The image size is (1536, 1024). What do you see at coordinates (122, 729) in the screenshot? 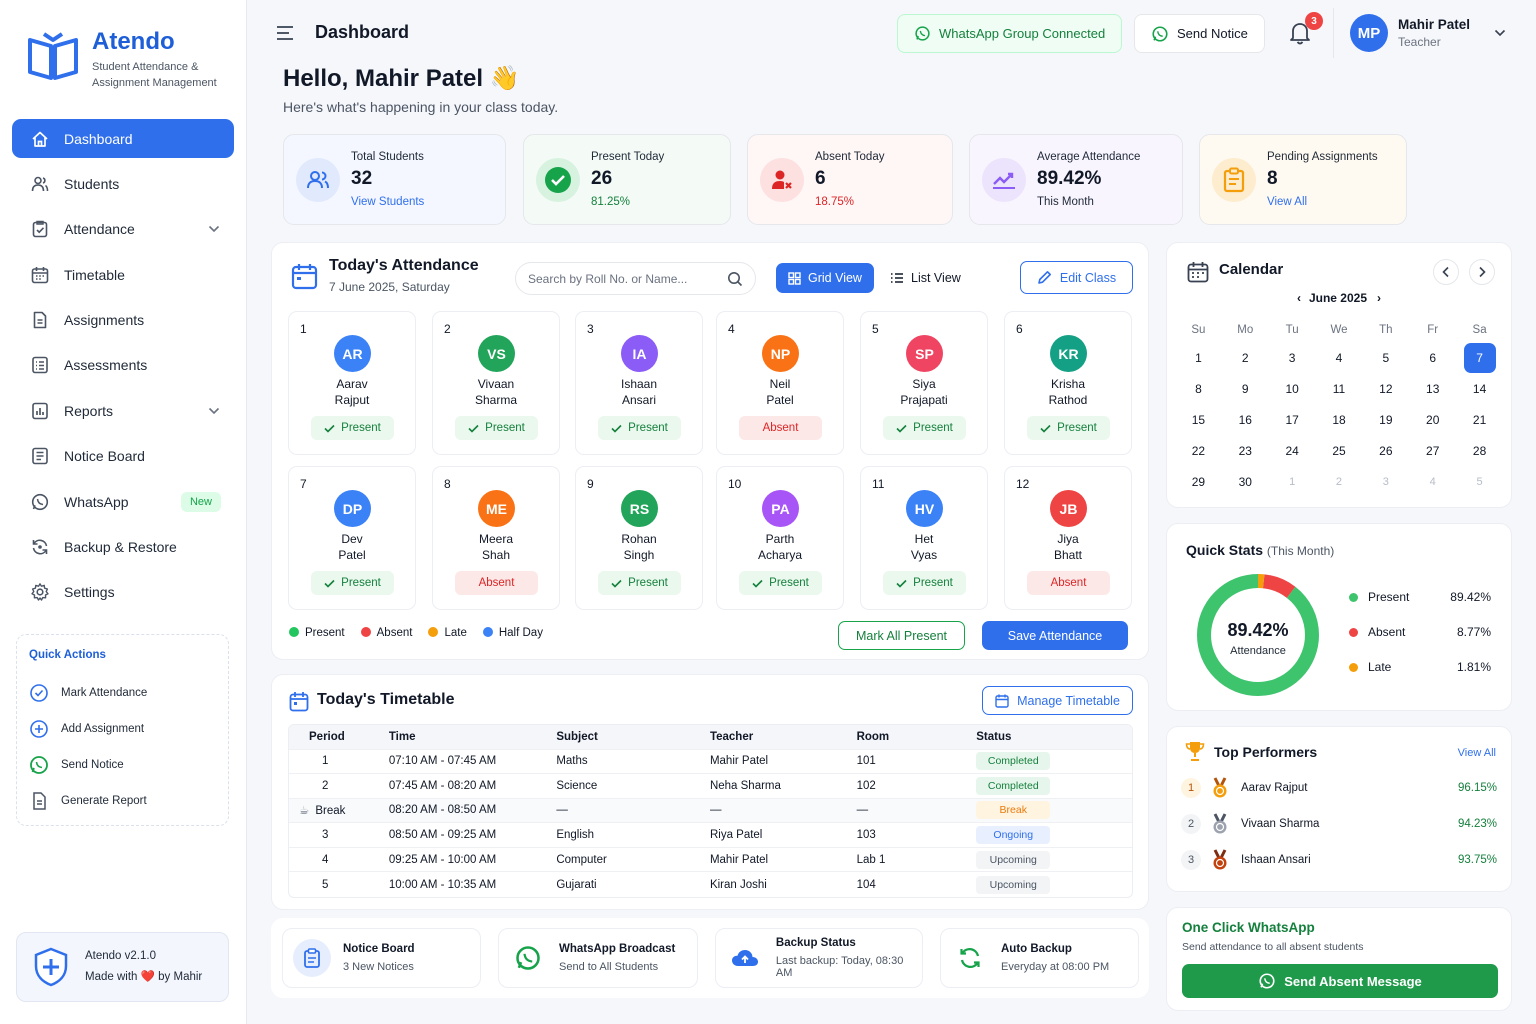
I see `quick-action-add-assignment: Add Assignment` at bounding box center [122, 729].